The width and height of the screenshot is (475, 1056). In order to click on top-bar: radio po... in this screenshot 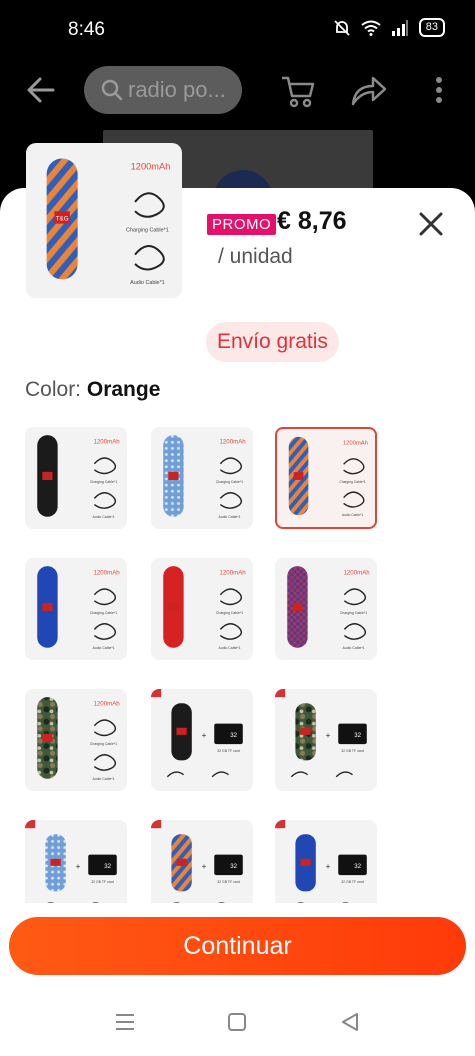, I will do `click(237, 91)`.